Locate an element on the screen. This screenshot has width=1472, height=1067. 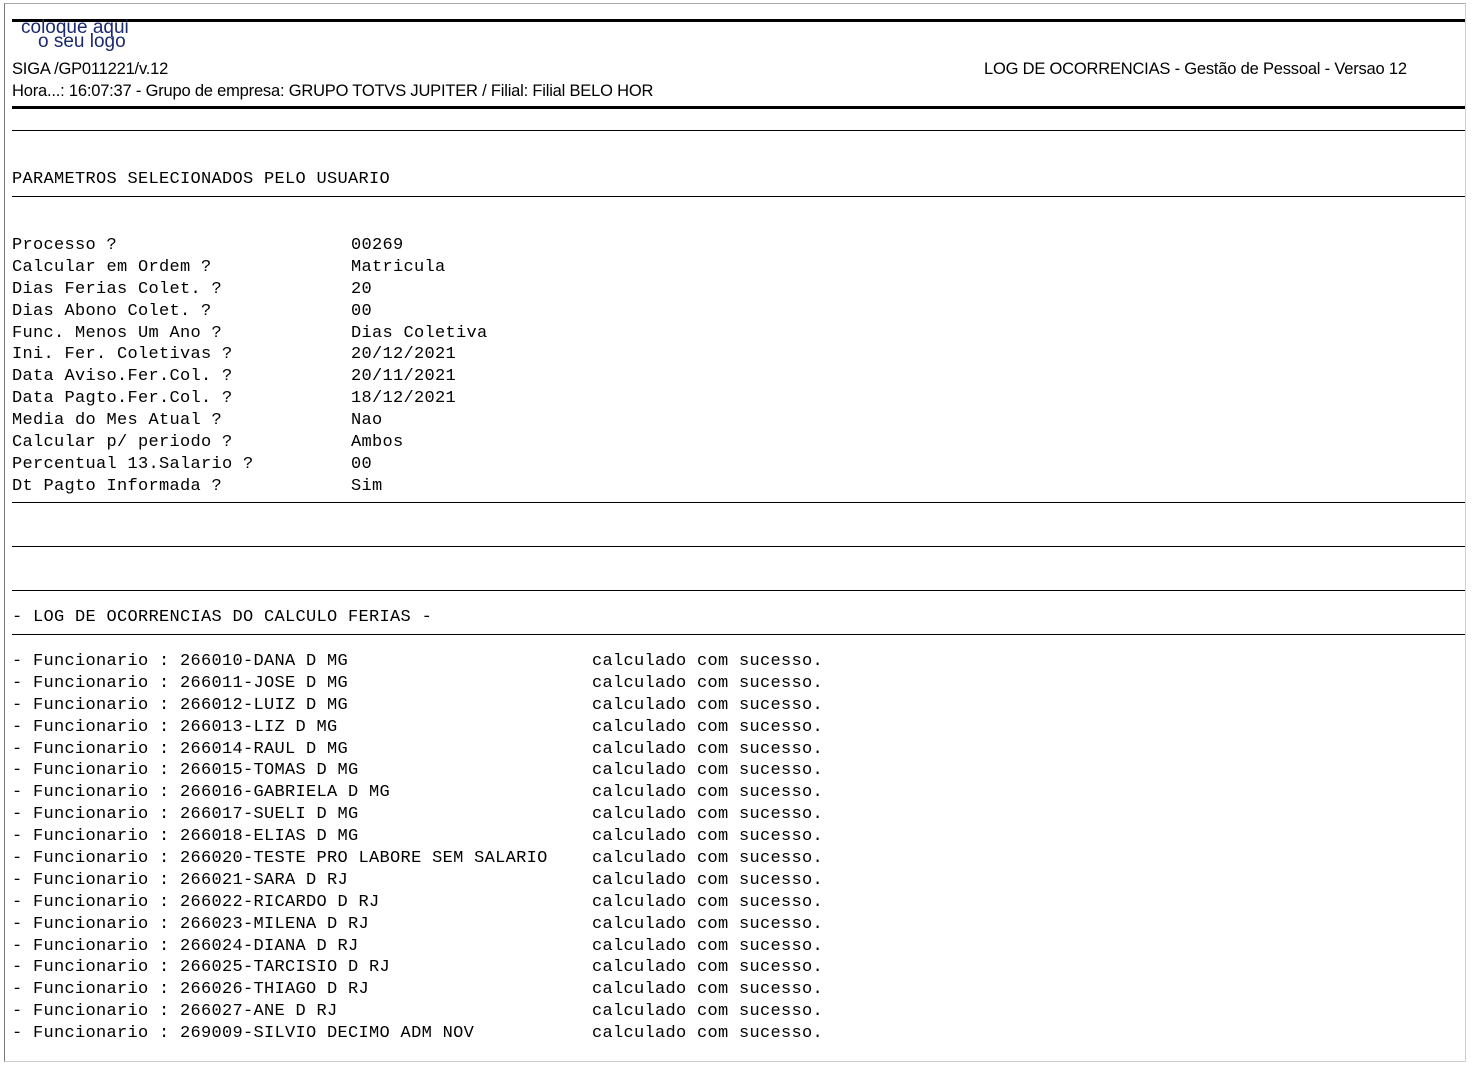
log-employee: - Funcionario : 266024-DIANA D RJ is located at coordinates (185, 946).